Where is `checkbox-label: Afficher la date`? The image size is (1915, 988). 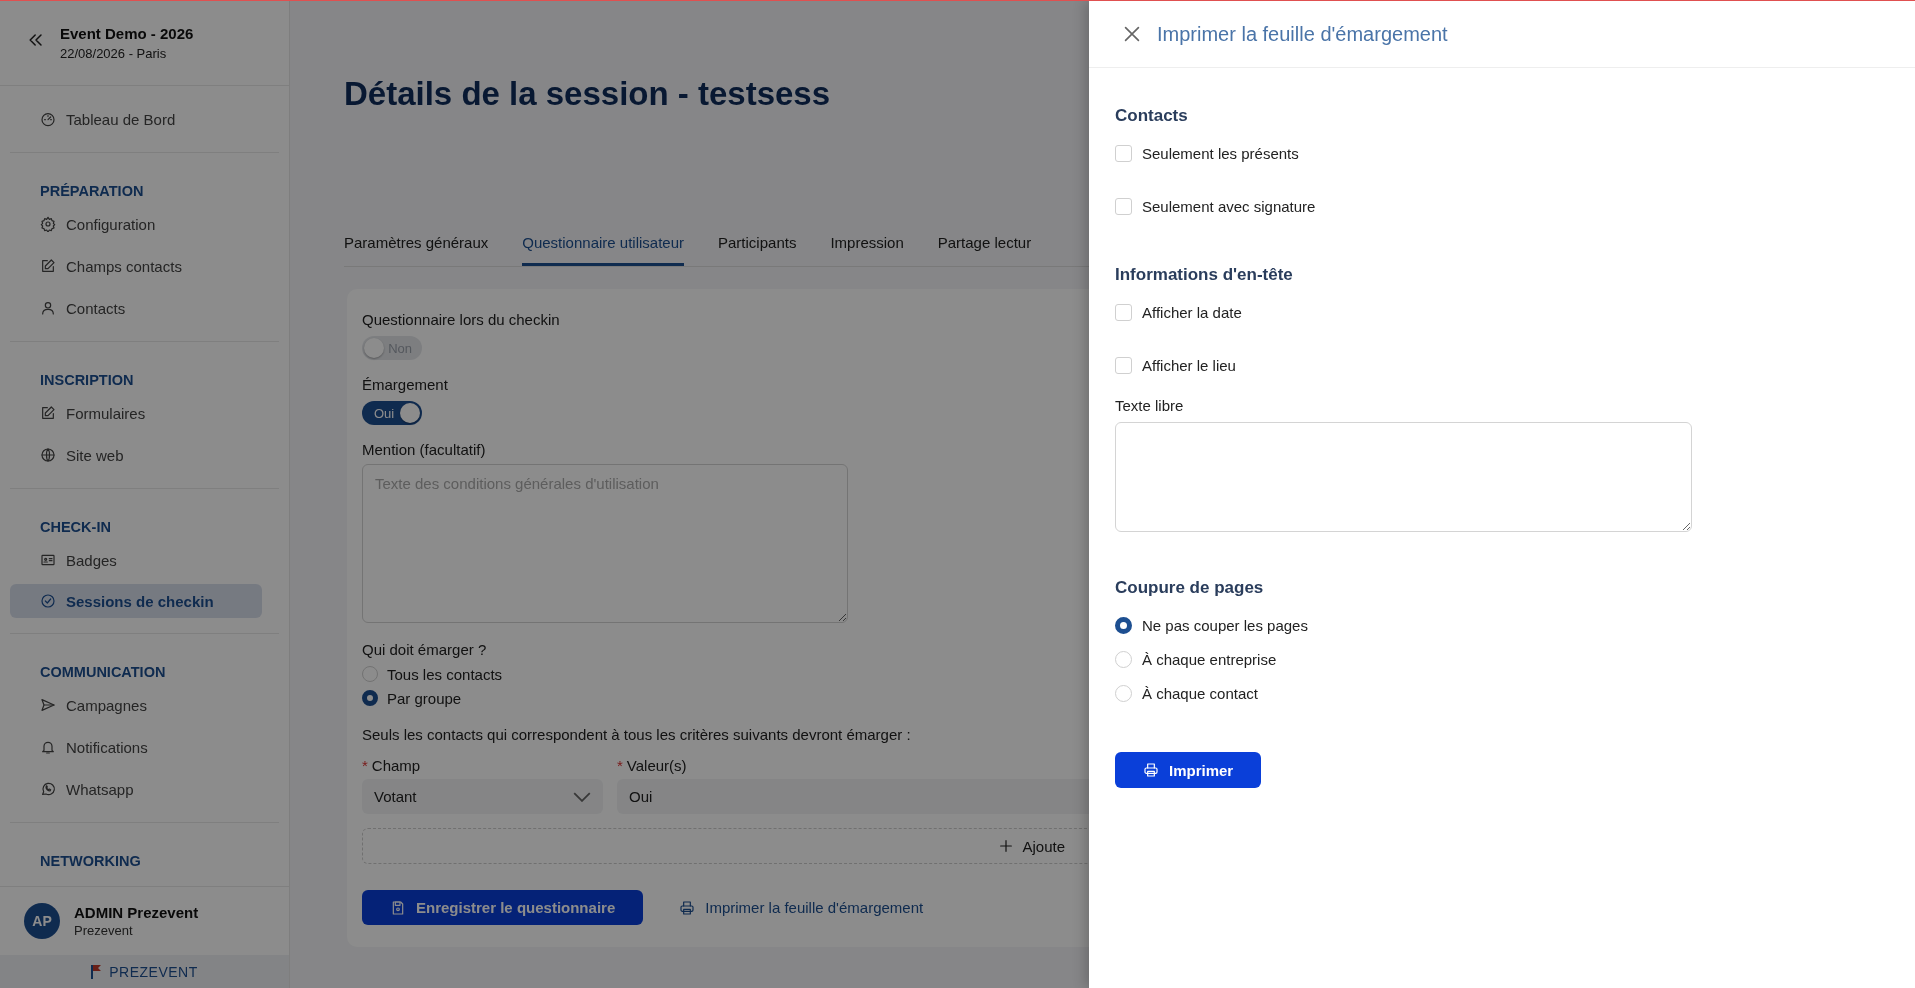 checkbox-label: Afficher la date is located at coordinates (1192, 312).